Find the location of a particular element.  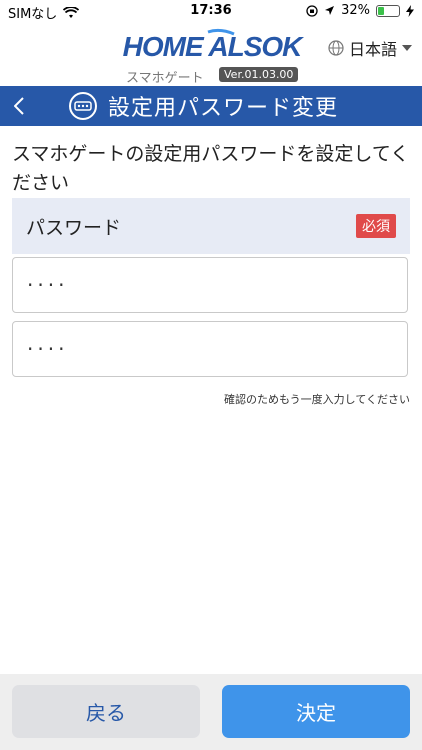

confirm-hint: 確認のためもう一度入力してください is located at coordinates (316, 399).